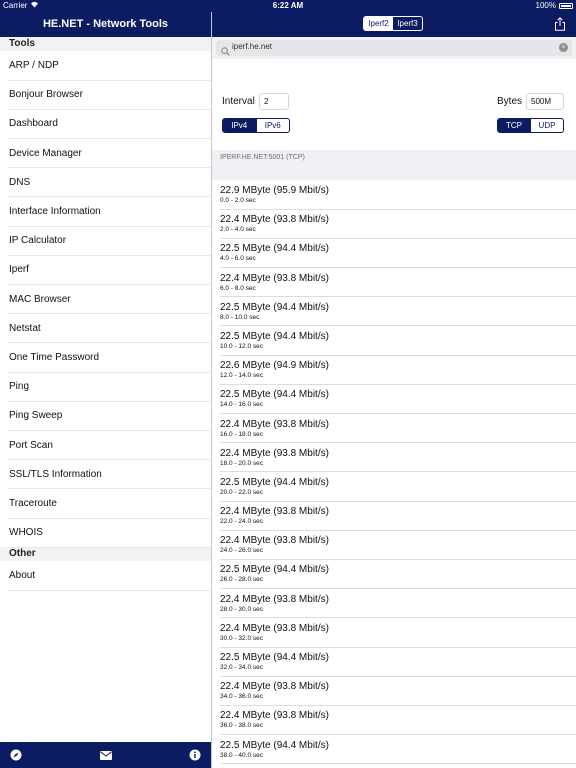 Image resolution: width=576 pixels, height=768 pixels. What do you see at coordinates (105, 504) in the screenshot?
I see `sidebar-item-traceroute: Traceroute` at bounding box center [105, 504].